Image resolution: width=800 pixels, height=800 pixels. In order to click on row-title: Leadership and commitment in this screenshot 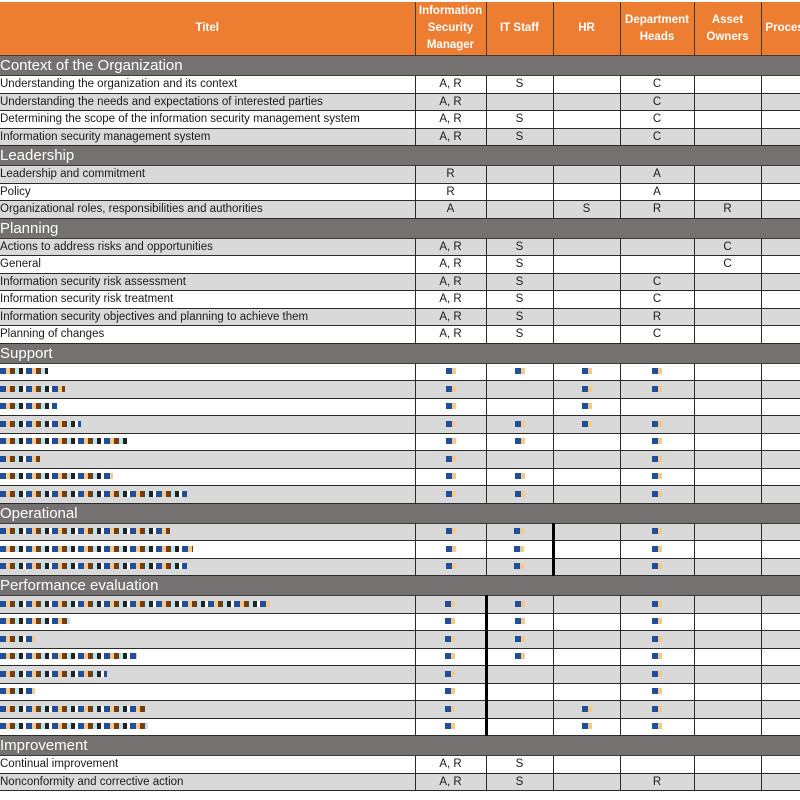, I will do `click(208, 174)`.